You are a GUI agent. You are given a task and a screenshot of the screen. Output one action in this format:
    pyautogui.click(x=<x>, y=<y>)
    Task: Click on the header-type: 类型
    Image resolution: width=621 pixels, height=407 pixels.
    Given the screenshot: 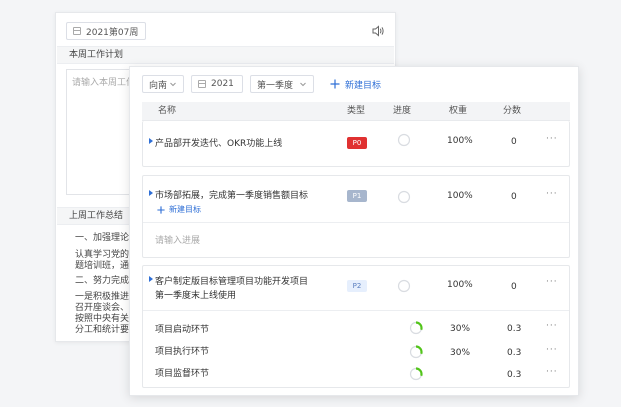 What is the action you would take?
    pyautogui.click(x=356, y=111)
    